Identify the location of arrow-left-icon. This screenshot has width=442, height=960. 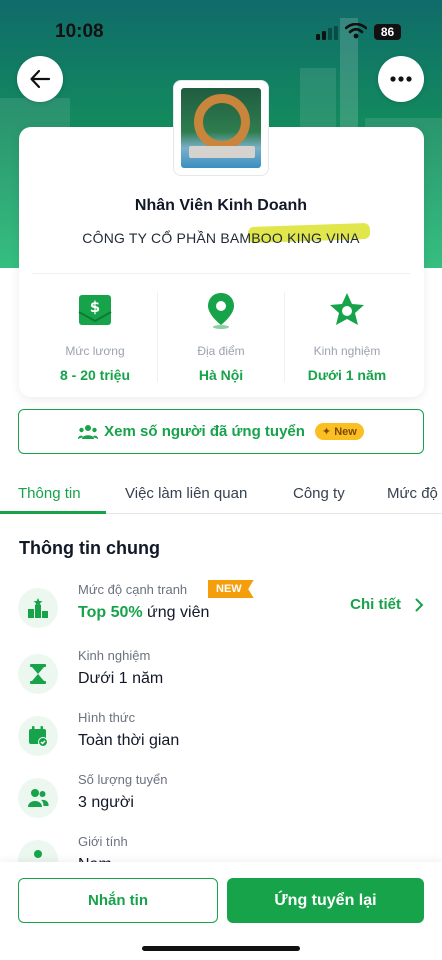
(40, 79).